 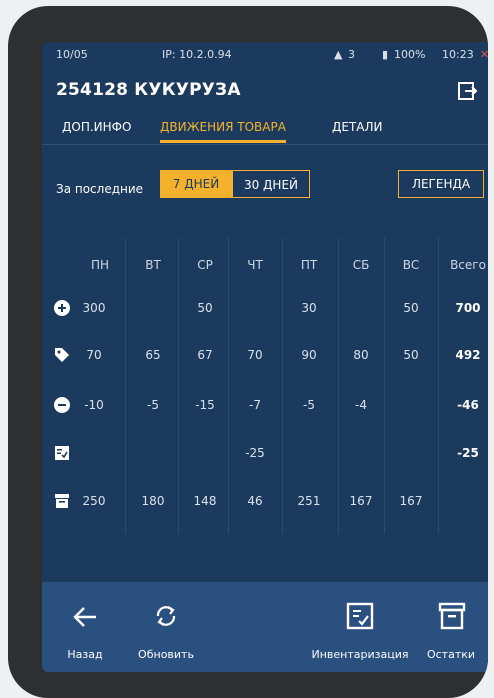 What do you see at coordinates (468, 355) in the screenshot?
I see `row-total: 492` at bounding box center [468, 355].